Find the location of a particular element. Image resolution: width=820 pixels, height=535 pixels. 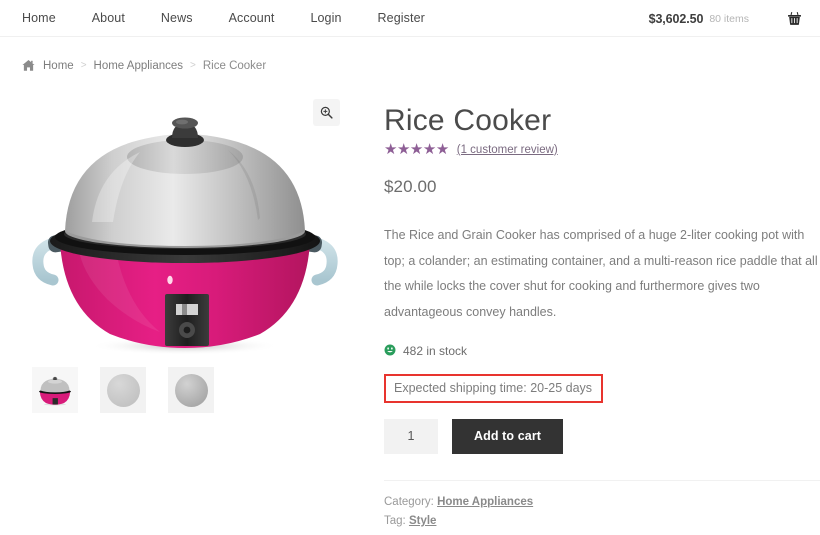

rating-row: ★ ★ ★ ★ ★ (1 customer review) is located at coordinates (602, 149).